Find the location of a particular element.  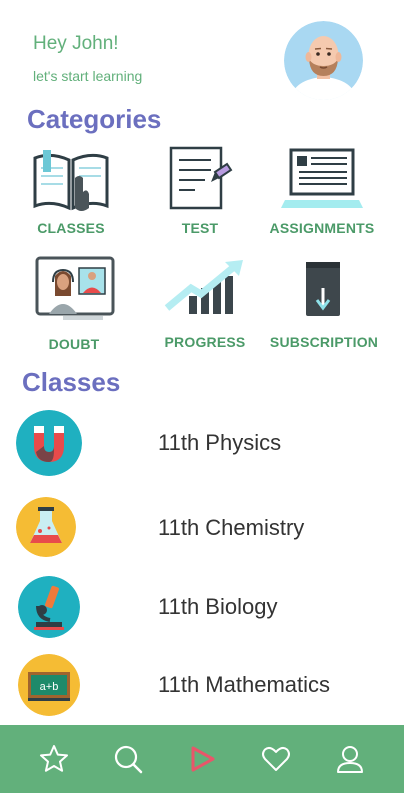

category-label: SUBSCRIPTION is located at coordinates (324, 342).